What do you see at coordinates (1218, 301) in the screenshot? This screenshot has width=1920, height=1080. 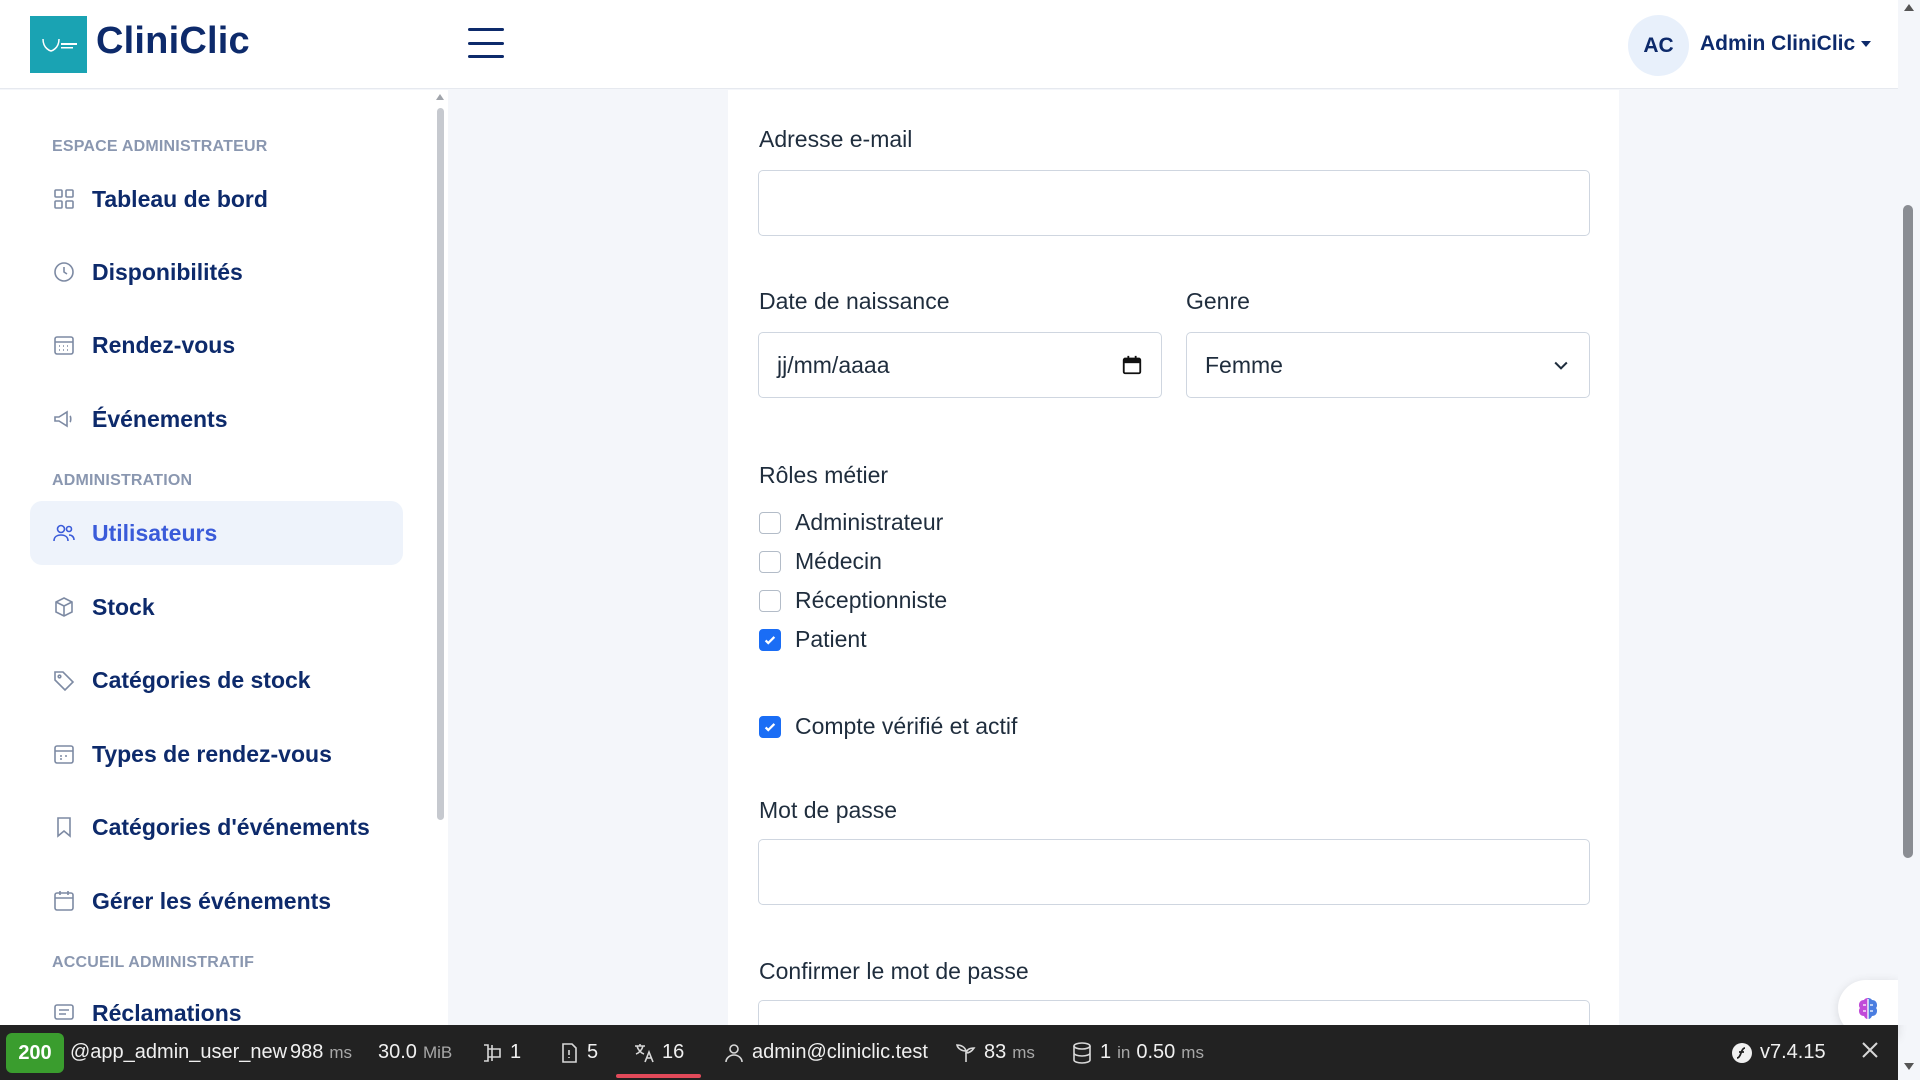 I see `gender-label: Genre` at bounding box center [1218, 301].